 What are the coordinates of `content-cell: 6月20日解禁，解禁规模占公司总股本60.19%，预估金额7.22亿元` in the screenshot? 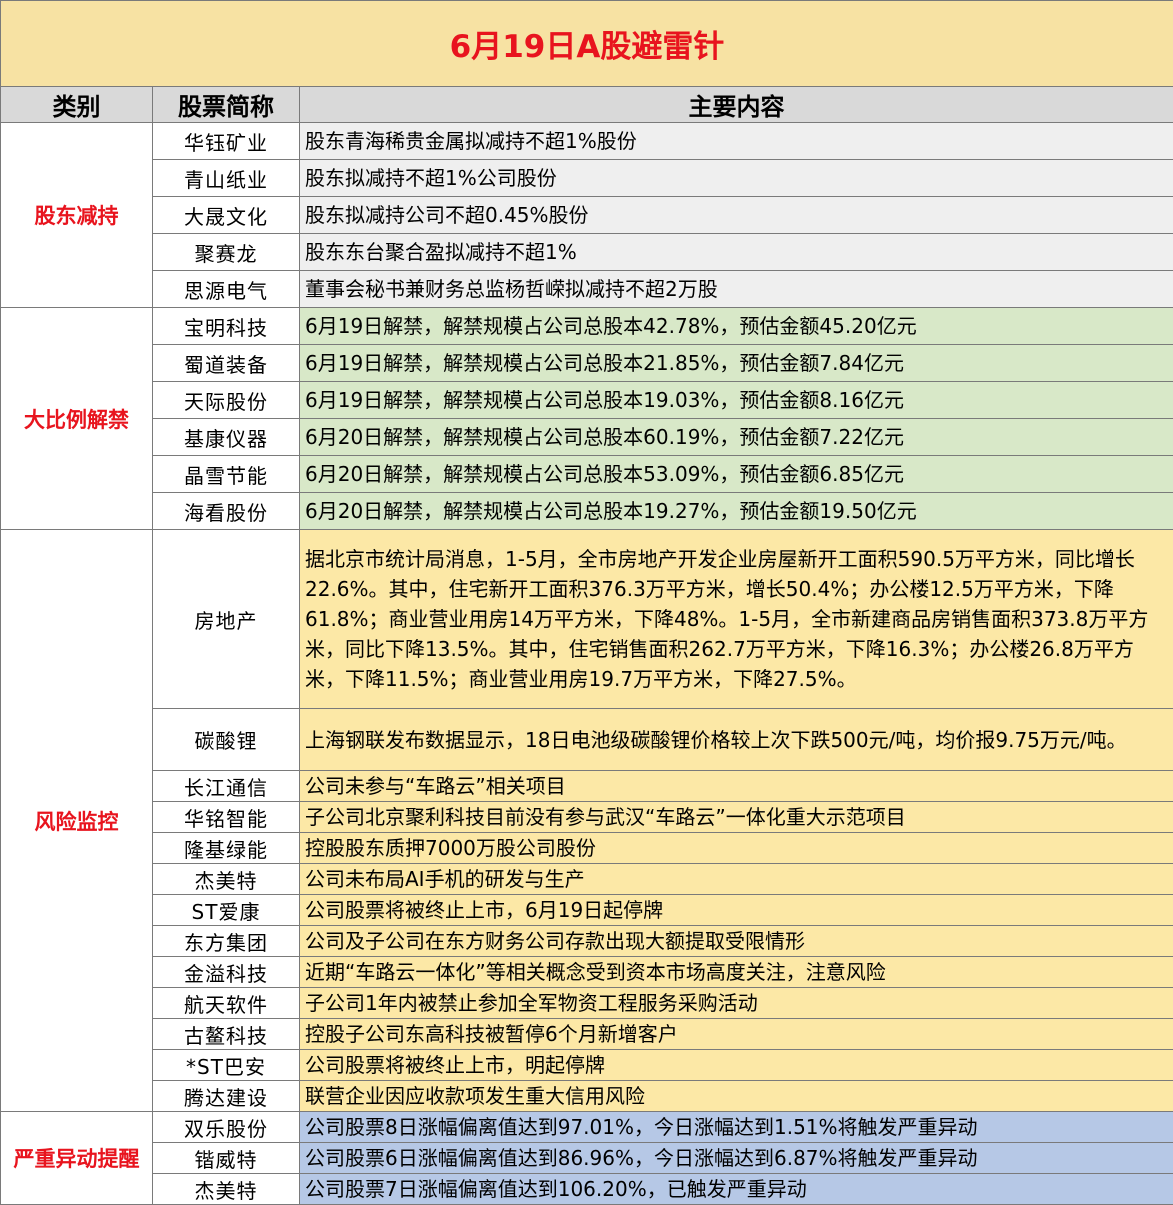 It's located at (736, 437).